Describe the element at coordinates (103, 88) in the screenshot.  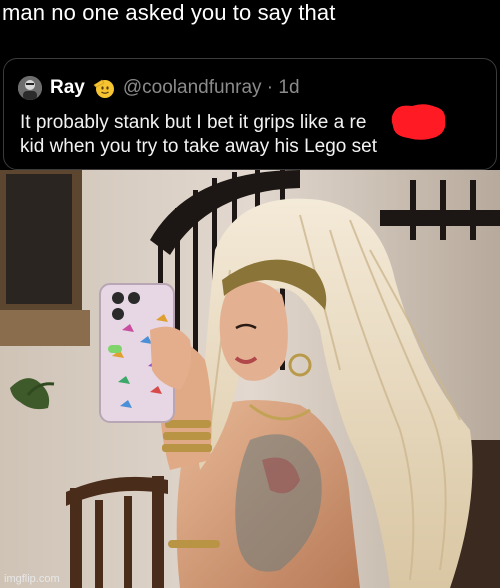
I see `saluting-face-icon` at that location.